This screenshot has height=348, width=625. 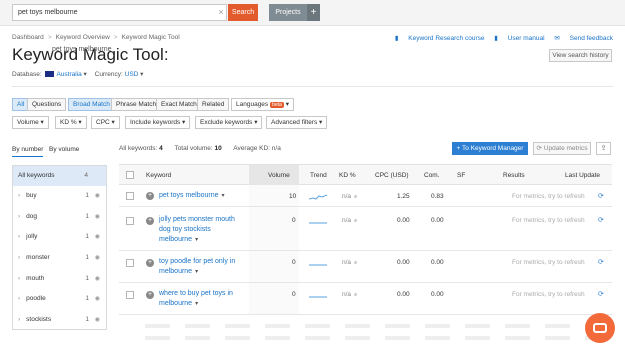 I want to click on sidebar-item-buy: › buy 1 ◉, so click(x=59, y=196).